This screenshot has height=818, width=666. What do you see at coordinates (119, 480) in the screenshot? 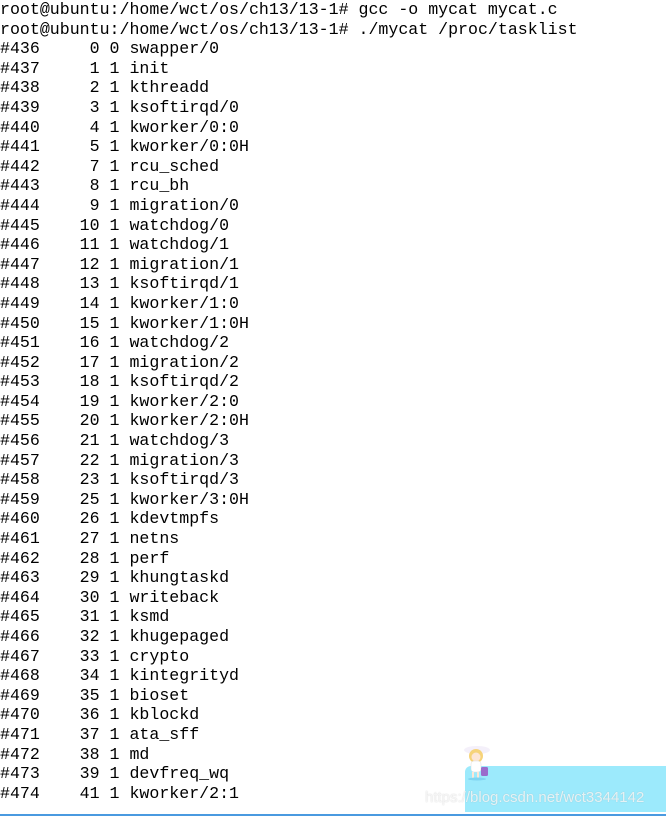
I see `task-row: #458 23 1 ksoftirqd/3` at bounding box center [119, 480].